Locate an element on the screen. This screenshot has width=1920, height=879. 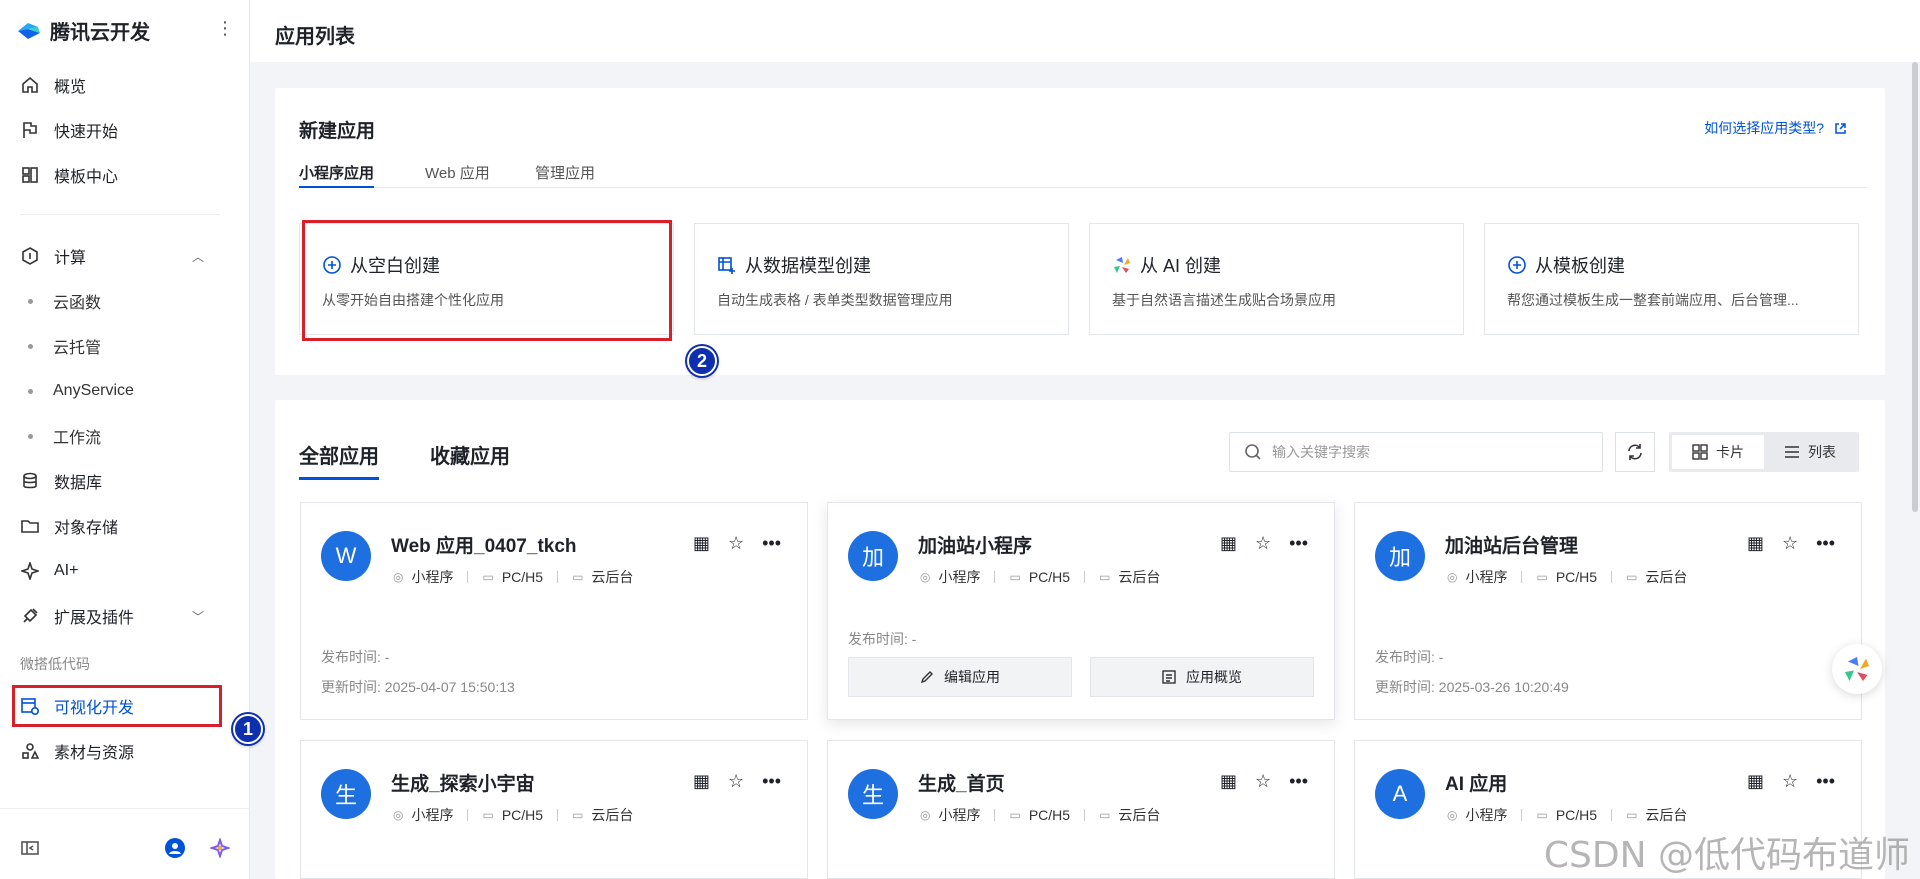
create-from-ai-option: 从 AI 创建 基于自然语言描述生成贴合场景应用 is located at coordinates (1276, 279).